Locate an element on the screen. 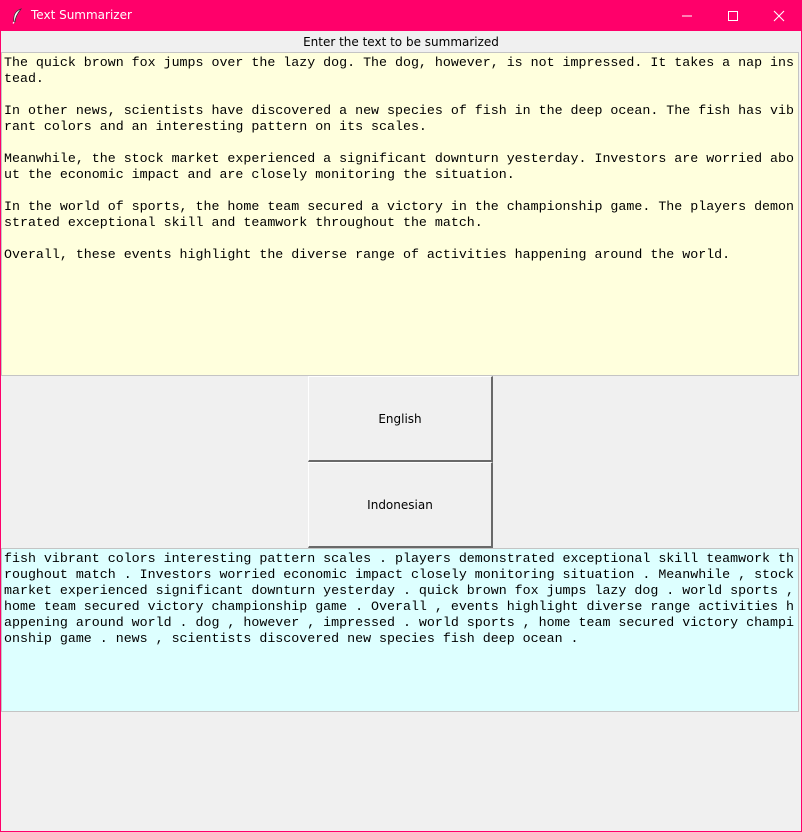 The width and height of the screenshot is (802, 832). title-bar: Text Summarizer is located at coordinates (401, 15).